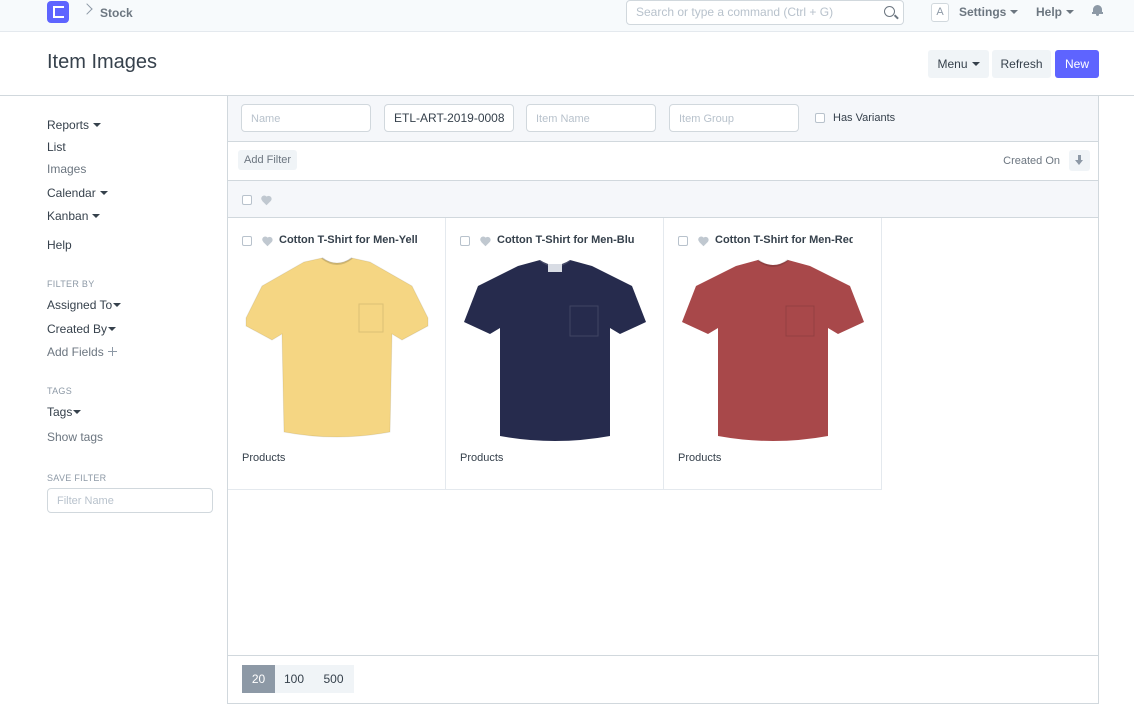 This screenshot has width=1134, height=720. I want to click on page-length-500-button: 500, so click(333, 679).